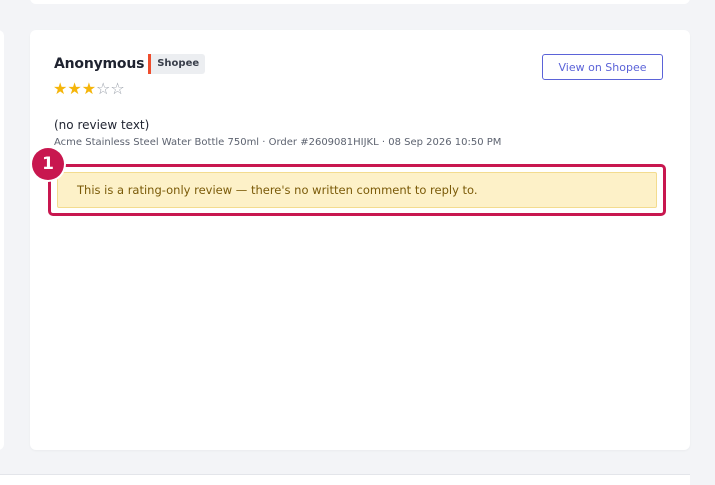 The height and width of the screenshot is (485, 715). Describe the element at coordinates (602, 67) in the screenshot. I see `view-on-shopee-button: View on Shopee` at that location.